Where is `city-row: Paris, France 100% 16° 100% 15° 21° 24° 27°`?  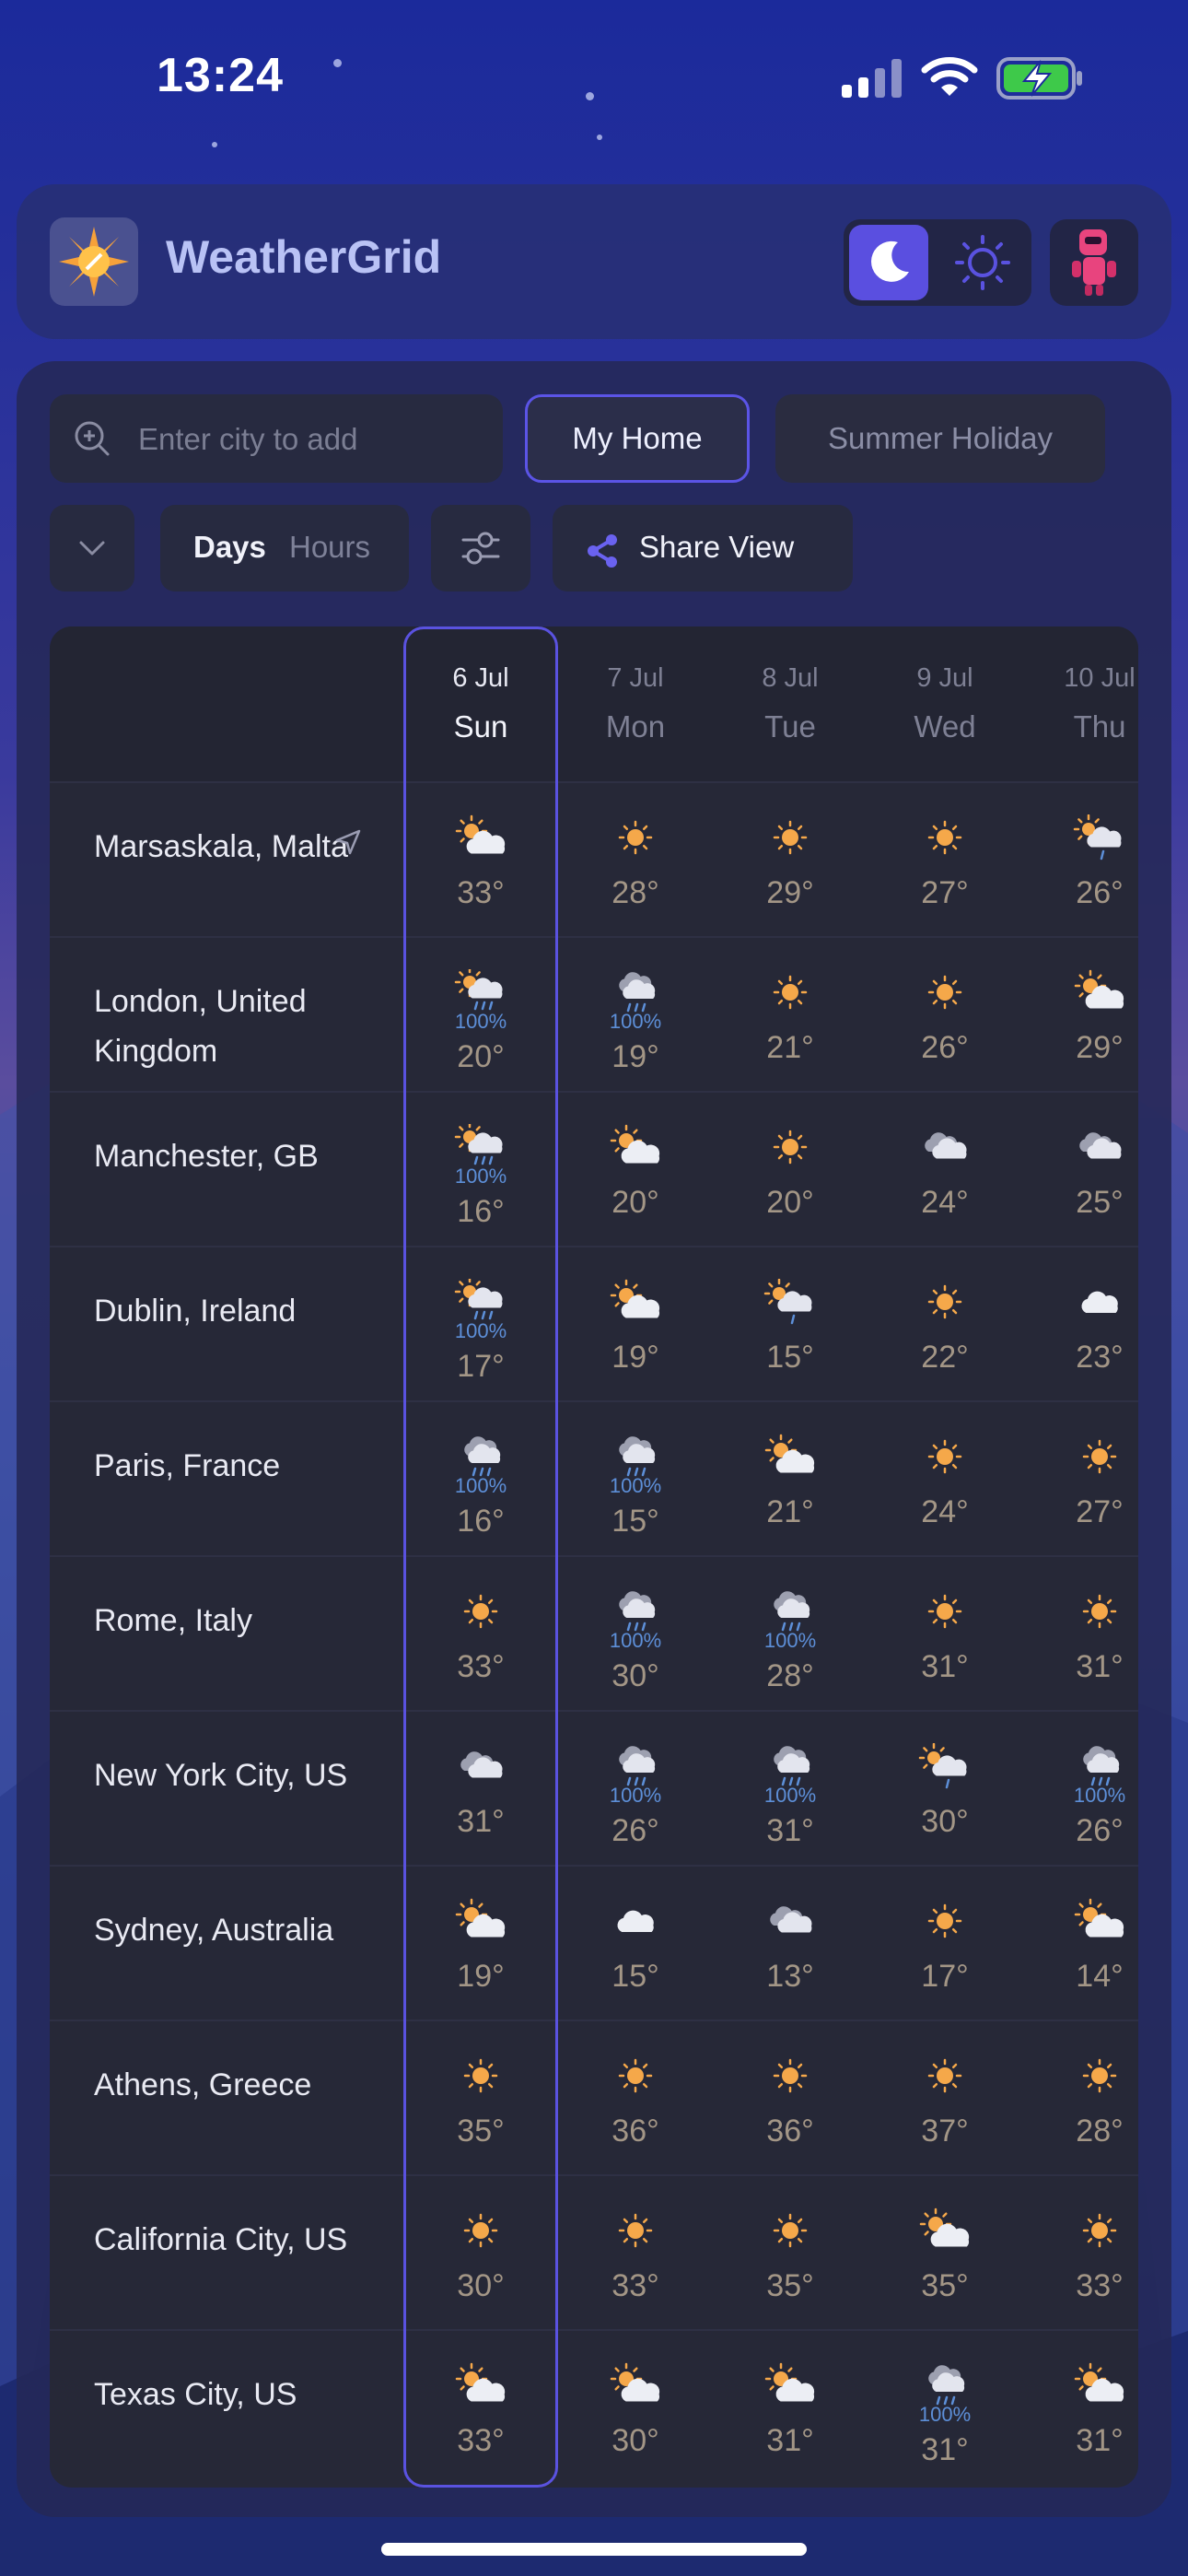 city-row: Paris, France 100% 16° 100% 15° 21° 24° 27° is located at coordinates (594, 1477).